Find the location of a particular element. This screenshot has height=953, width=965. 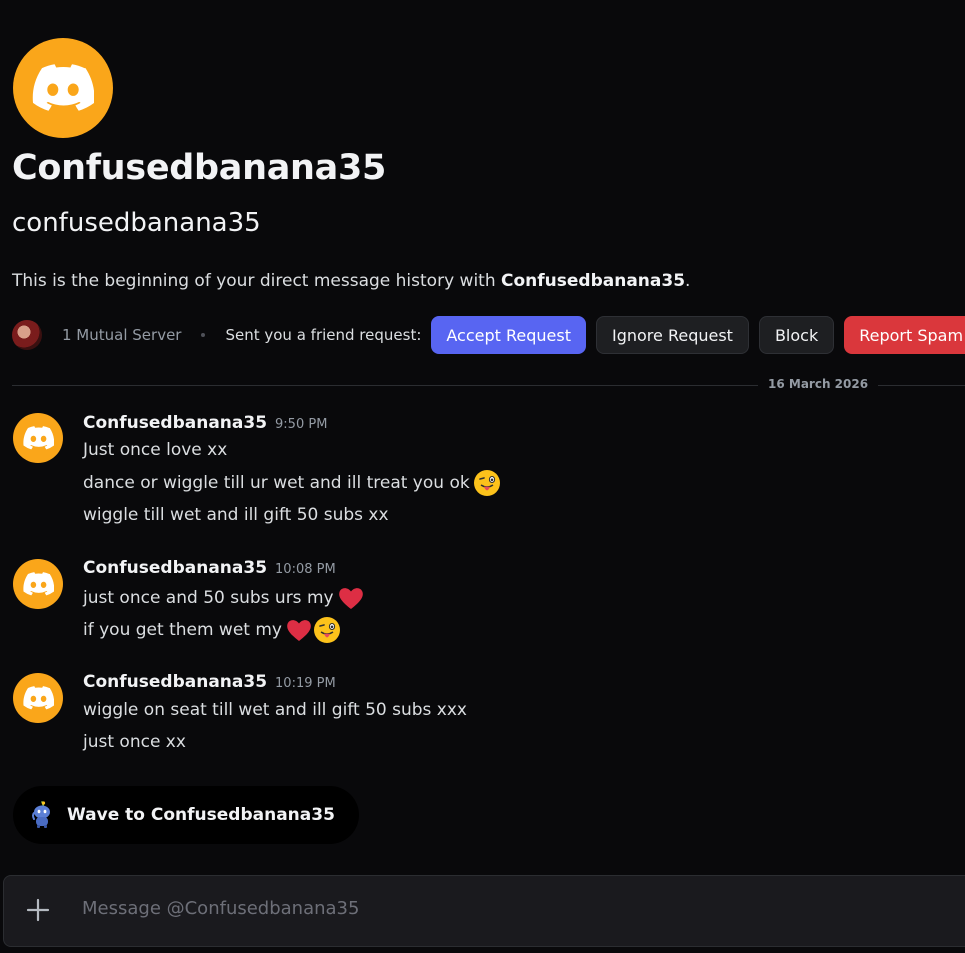

block-button: Block is located at coordinates (796, 335).